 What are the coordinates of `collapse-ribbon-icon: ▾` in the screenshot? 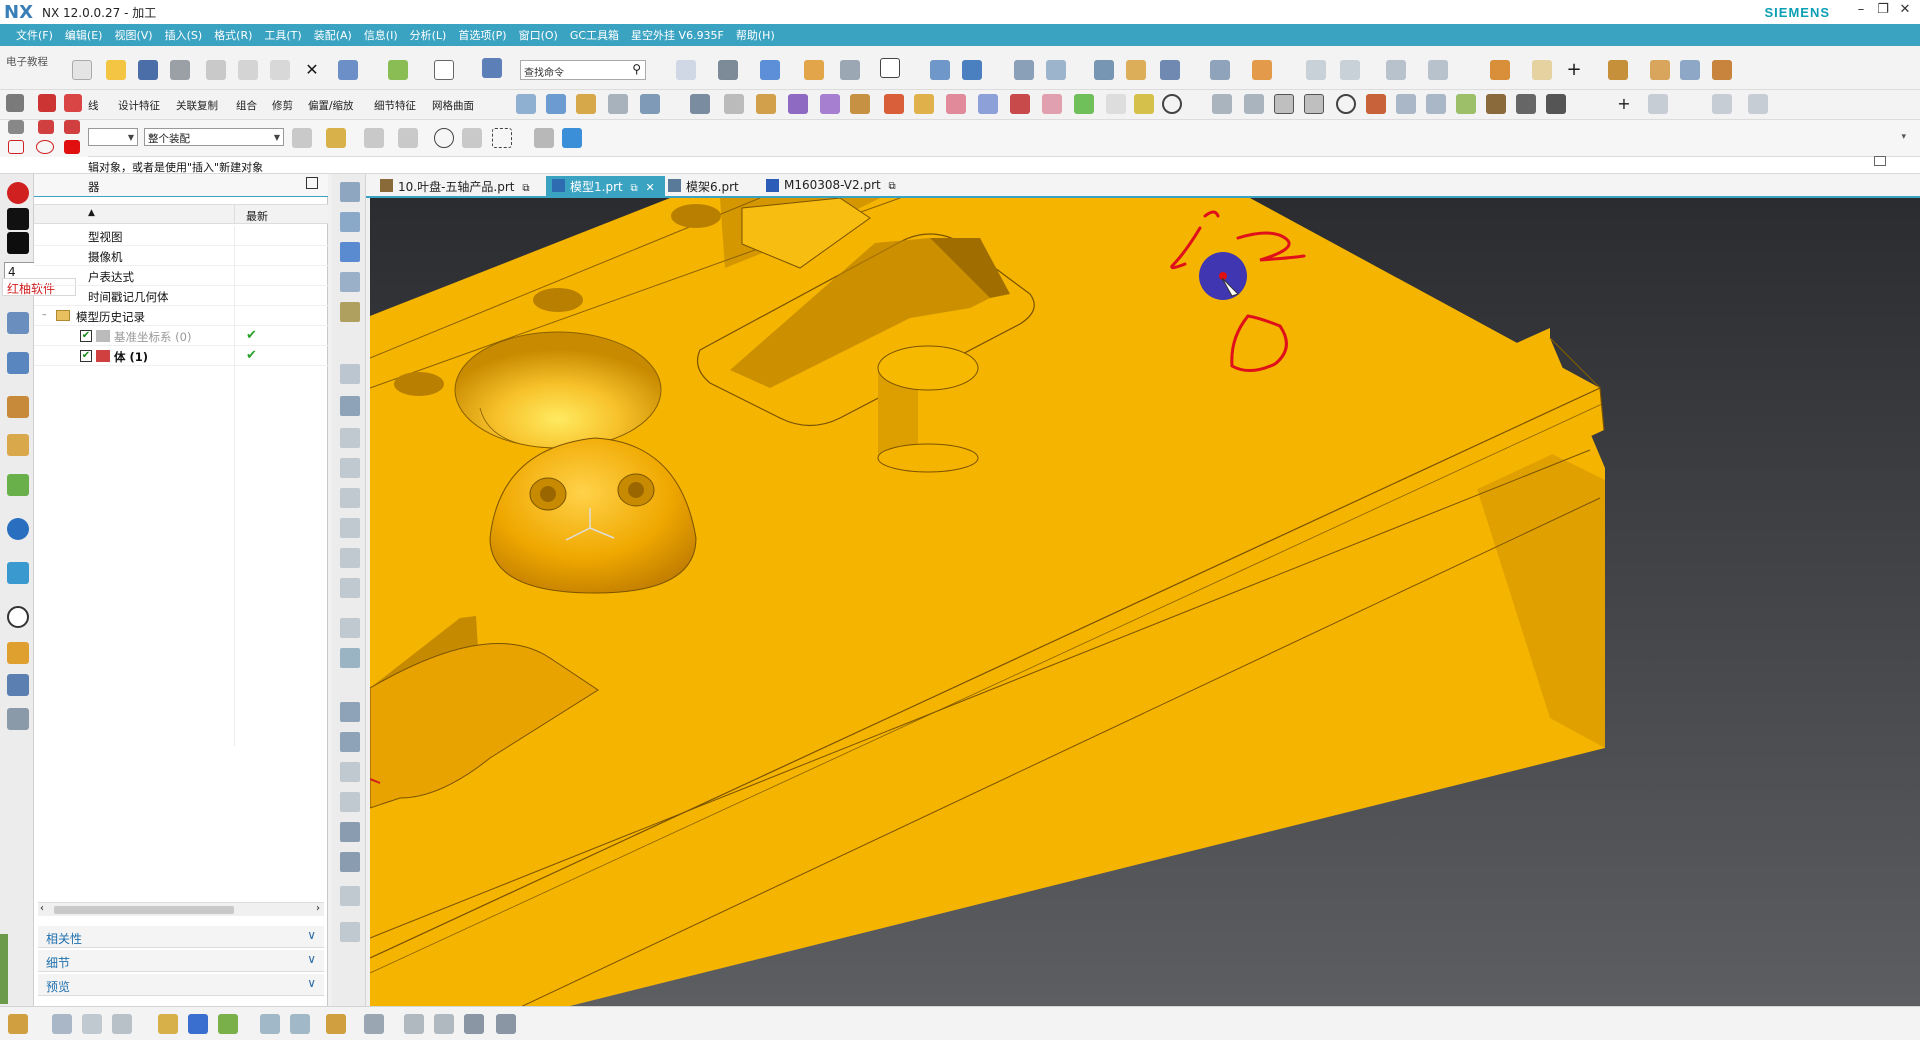 It's located at (1903, 137).